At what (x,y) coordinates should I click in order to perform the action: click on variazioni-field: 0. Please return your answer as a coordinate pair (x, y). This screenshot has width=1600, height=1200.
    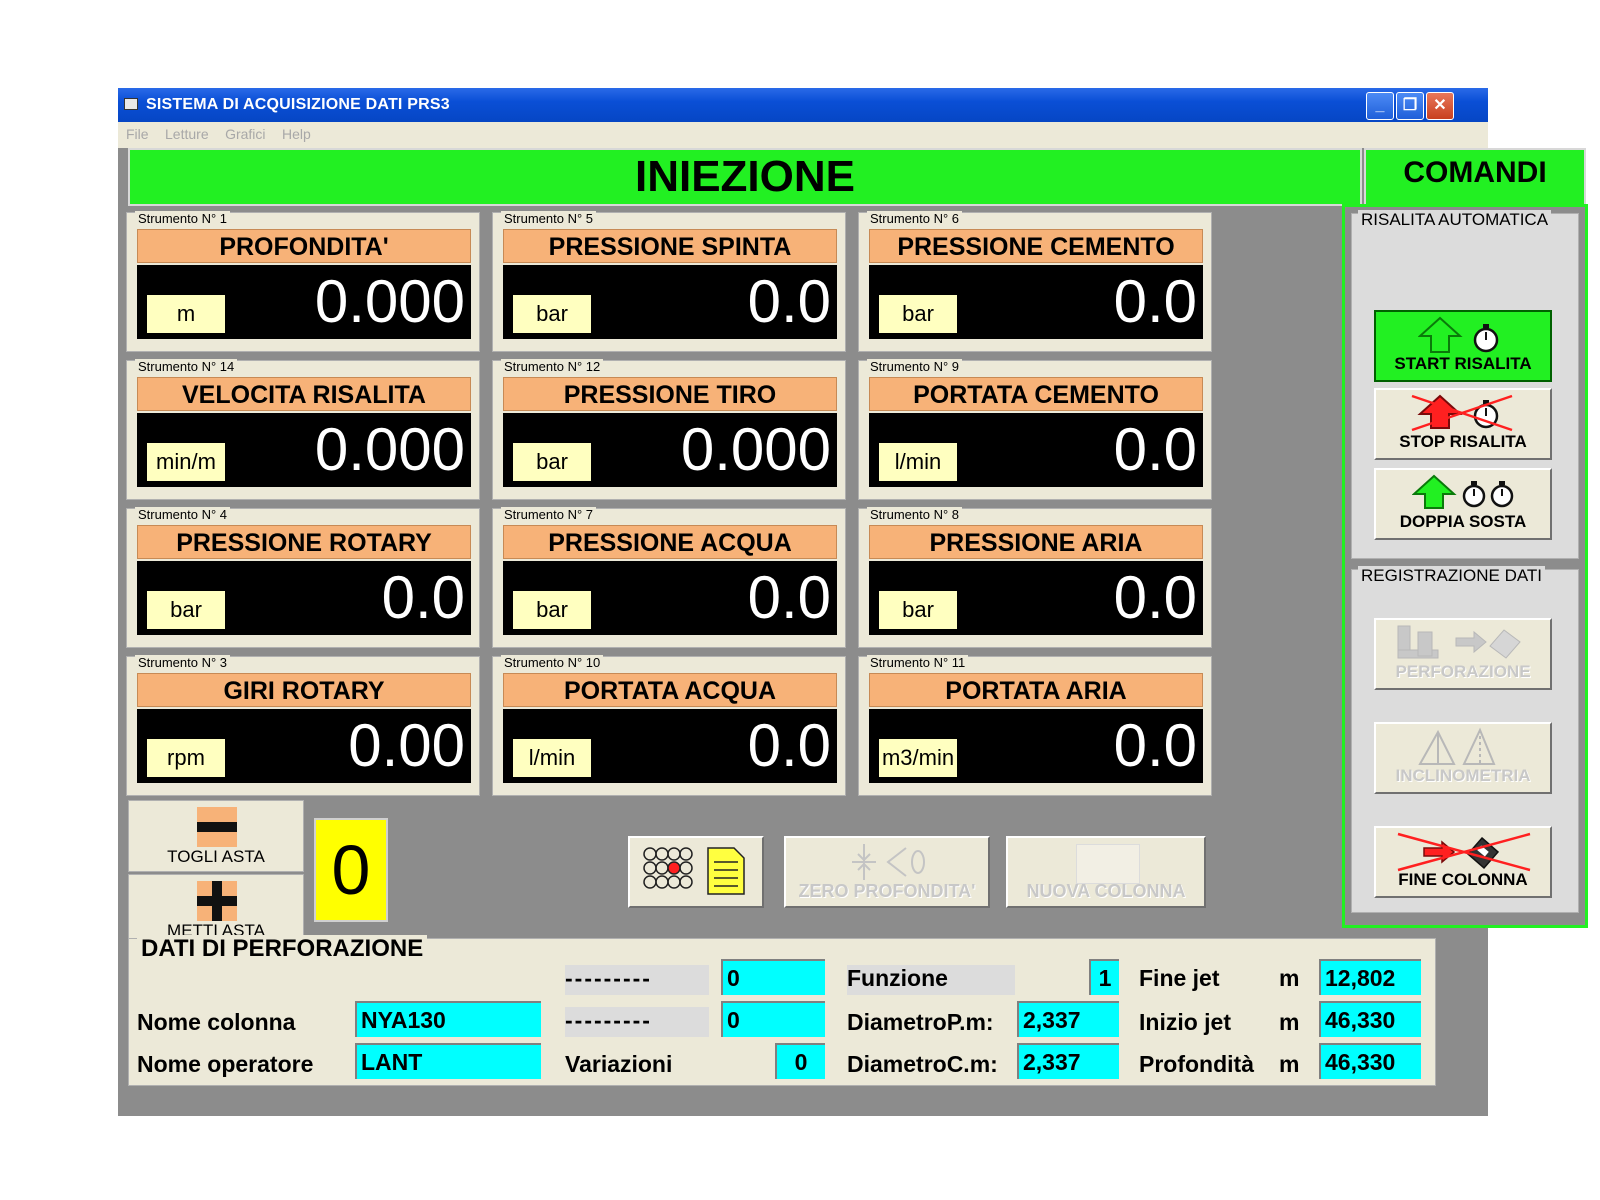
    Looking at the image, I should click on (800, 1061).